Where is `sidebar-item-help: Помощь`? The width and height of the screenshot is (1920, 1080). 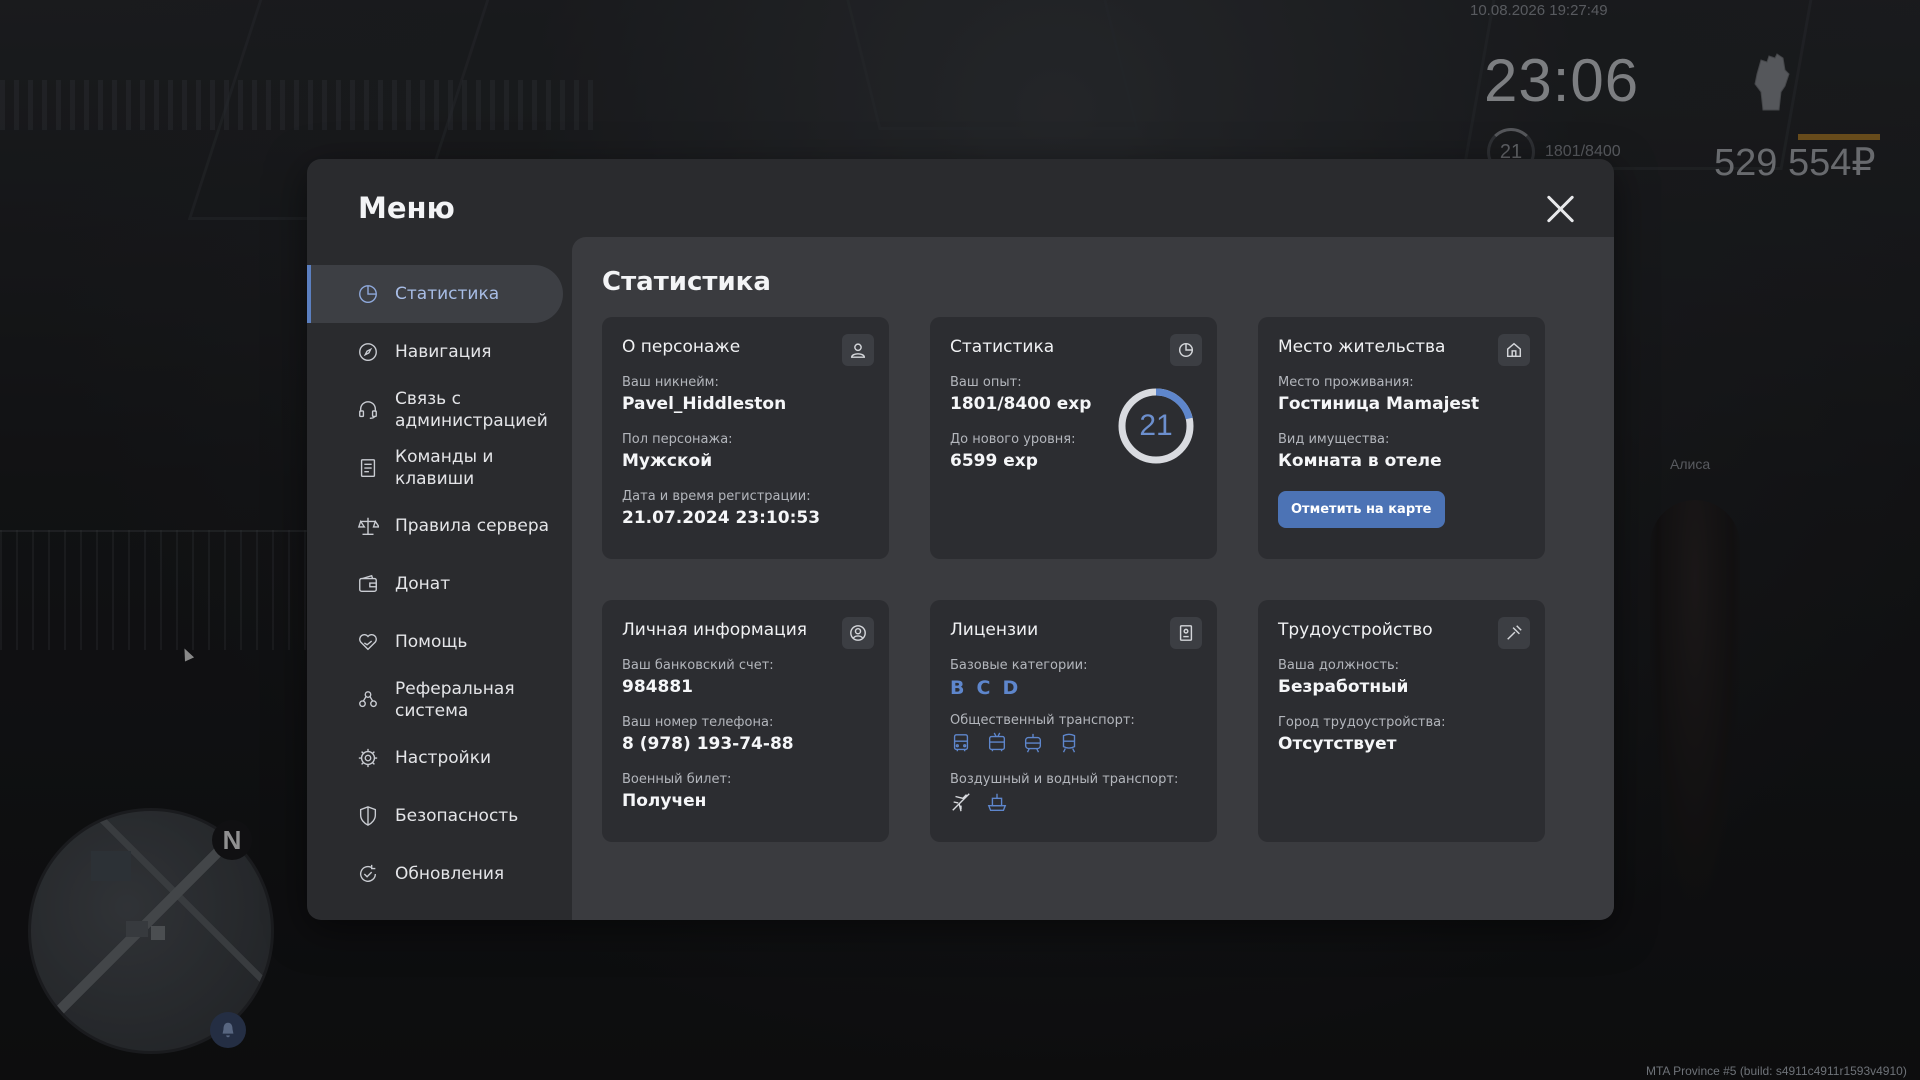
sidebar-item-help: Помощь is located at coordinates (435, 642).